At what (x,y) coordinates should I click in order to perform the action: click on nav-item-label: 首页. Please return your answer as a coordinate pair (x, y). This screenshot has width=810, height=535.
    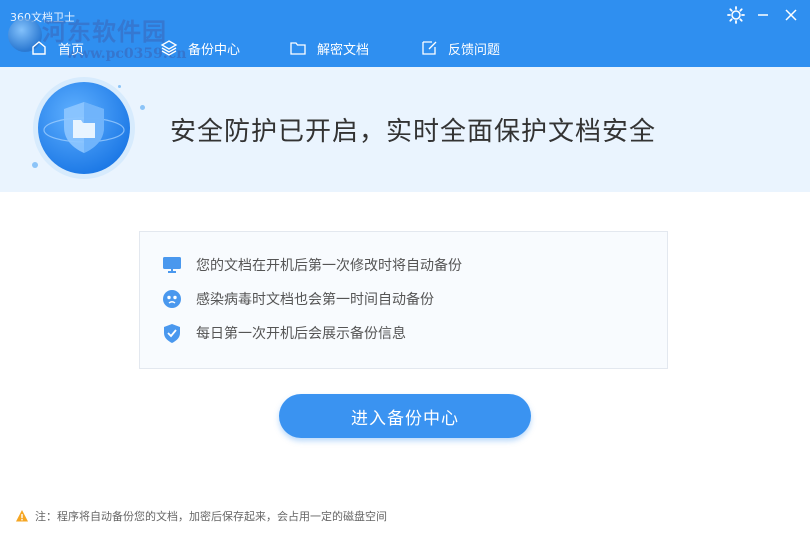
    Looking at the image, I should click on (71, 50).